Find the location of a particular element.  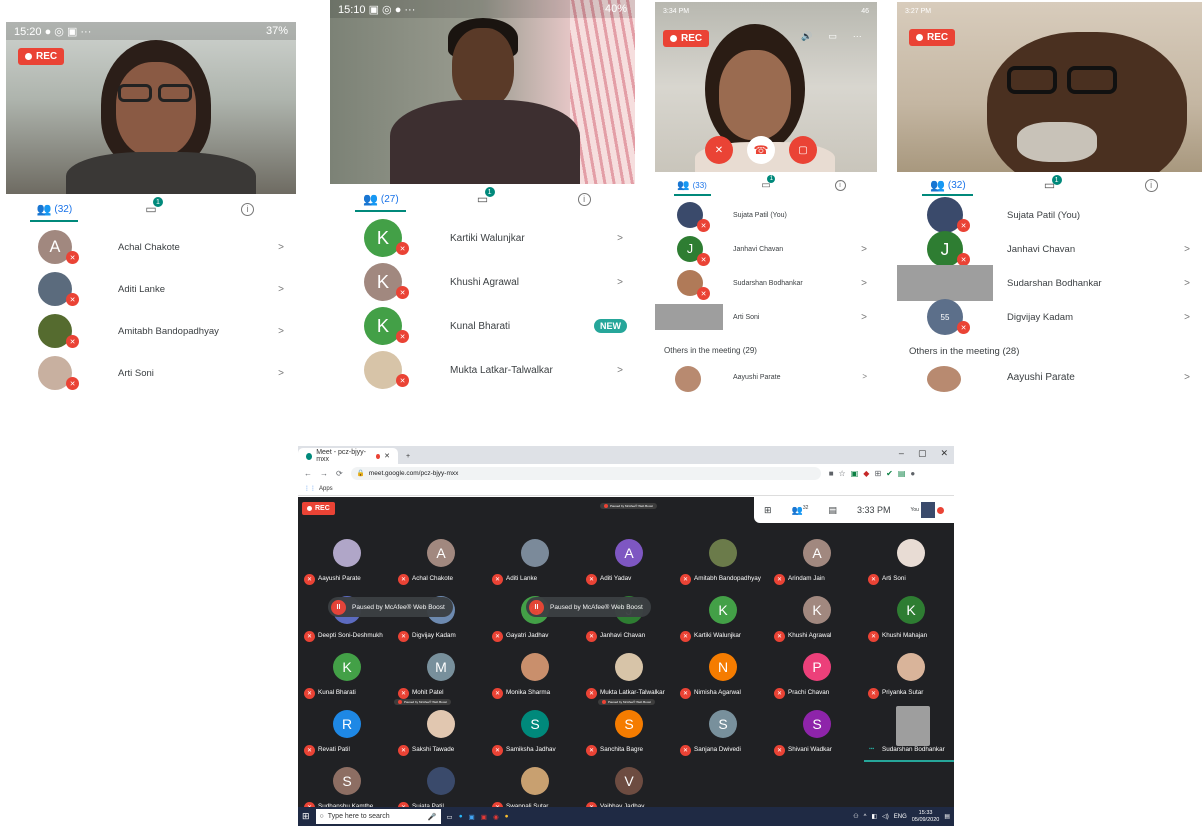

list-item: A ✕ Achal Chakote > is located at coordinates (151, 247).